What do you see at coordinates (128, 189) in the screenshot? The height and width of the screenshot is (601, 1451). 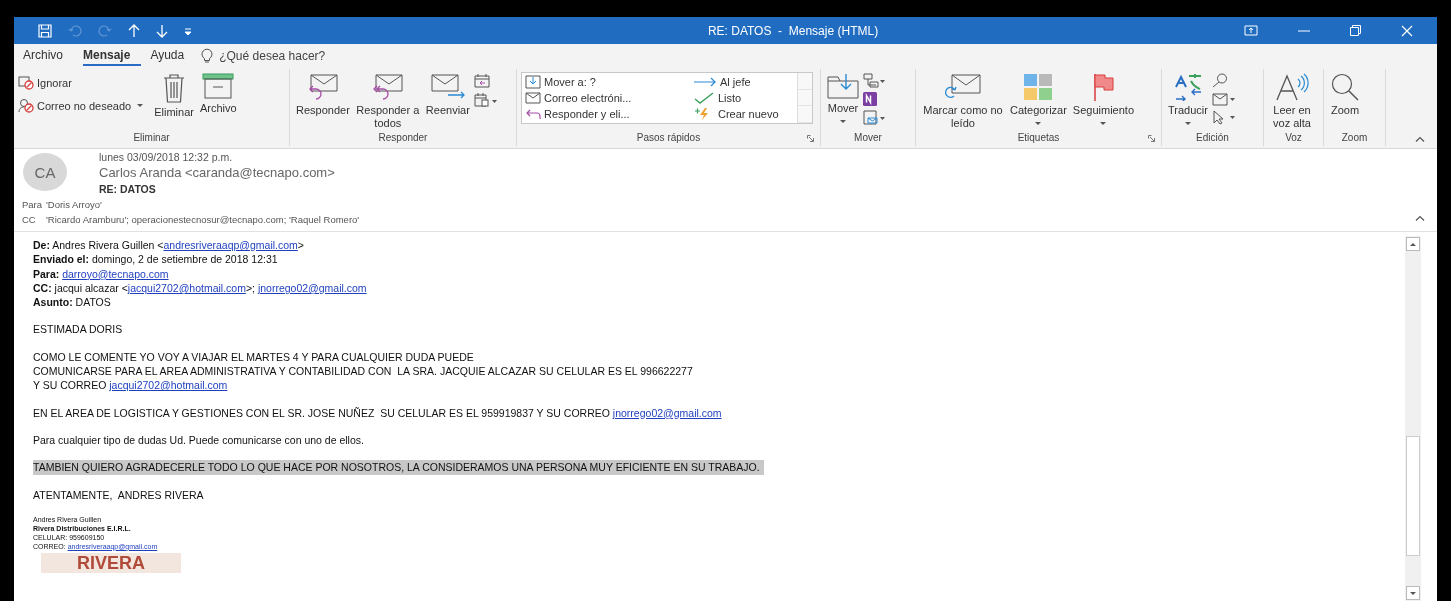 I see `message-subject: RE: DATOS` at bounding box center [128, 189].